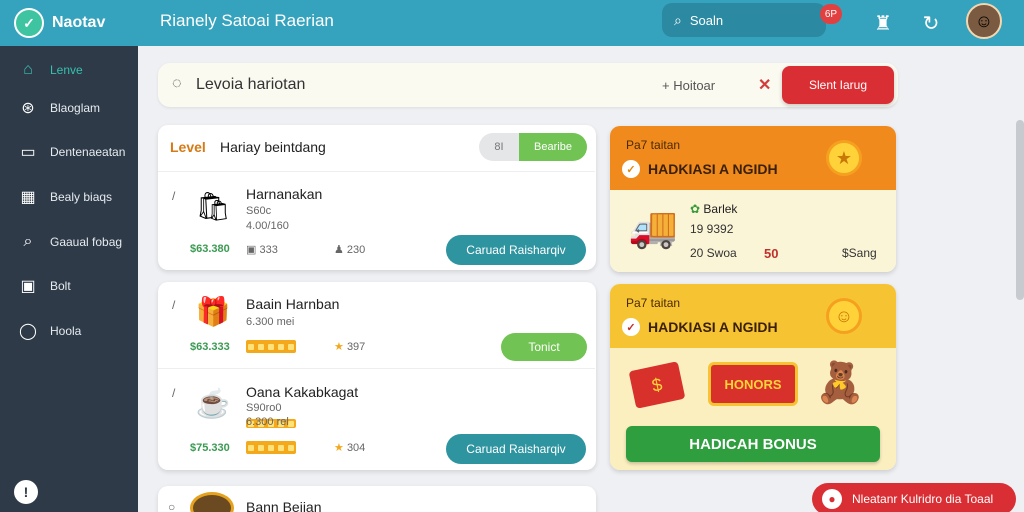  What do you see at coordinates (302, 392) in the screenshot?
I see `item-name: Oana Kakabkagat` at bounding box center [302, 392].